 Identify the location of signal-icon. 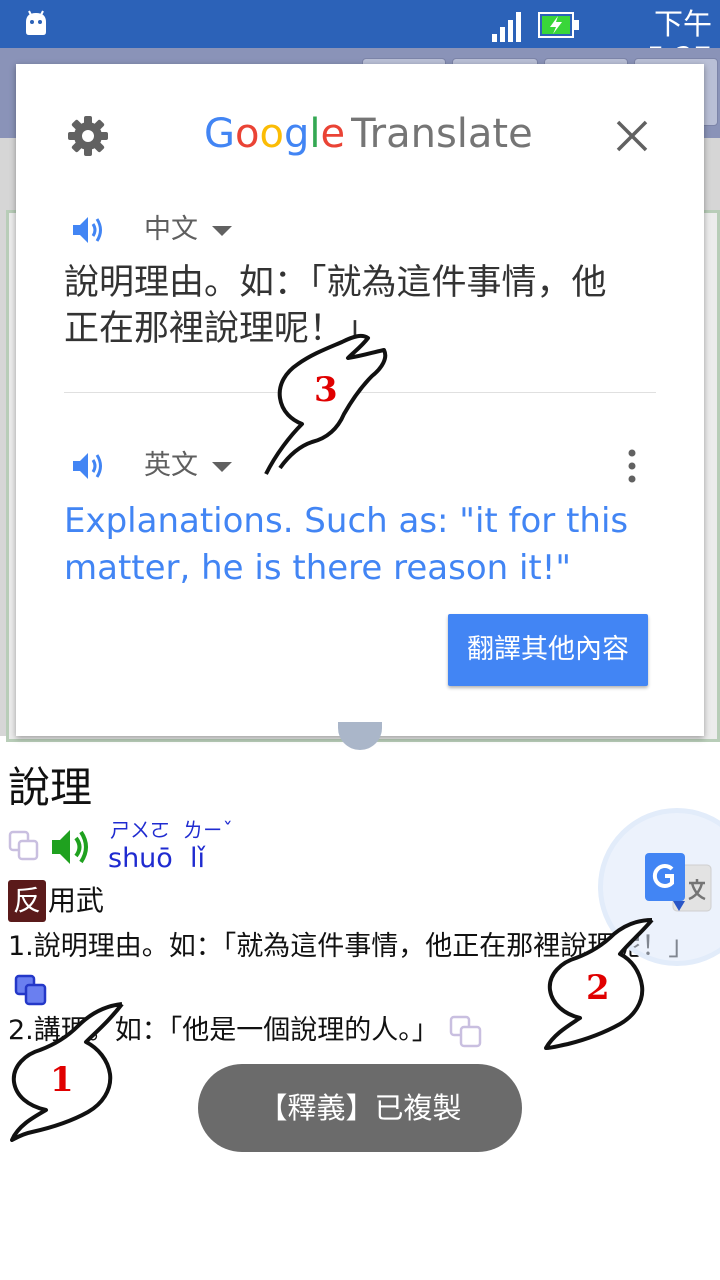
(506, 27).